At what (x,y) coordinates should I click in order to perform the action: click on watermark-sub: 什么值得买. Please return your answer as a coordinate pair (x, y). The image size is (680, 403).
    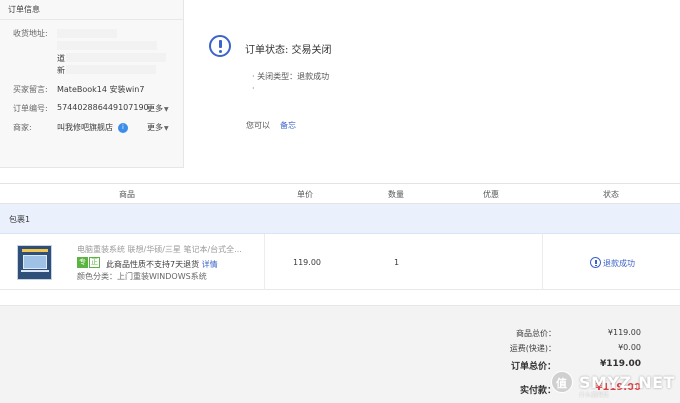
    Looking at the image, I should click on (594, 395).